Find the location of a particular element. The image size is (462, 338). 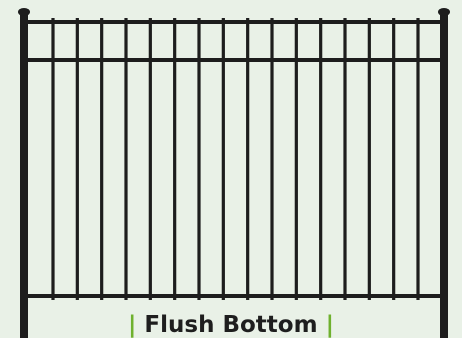

right-post is located at coordinates (444, 175).